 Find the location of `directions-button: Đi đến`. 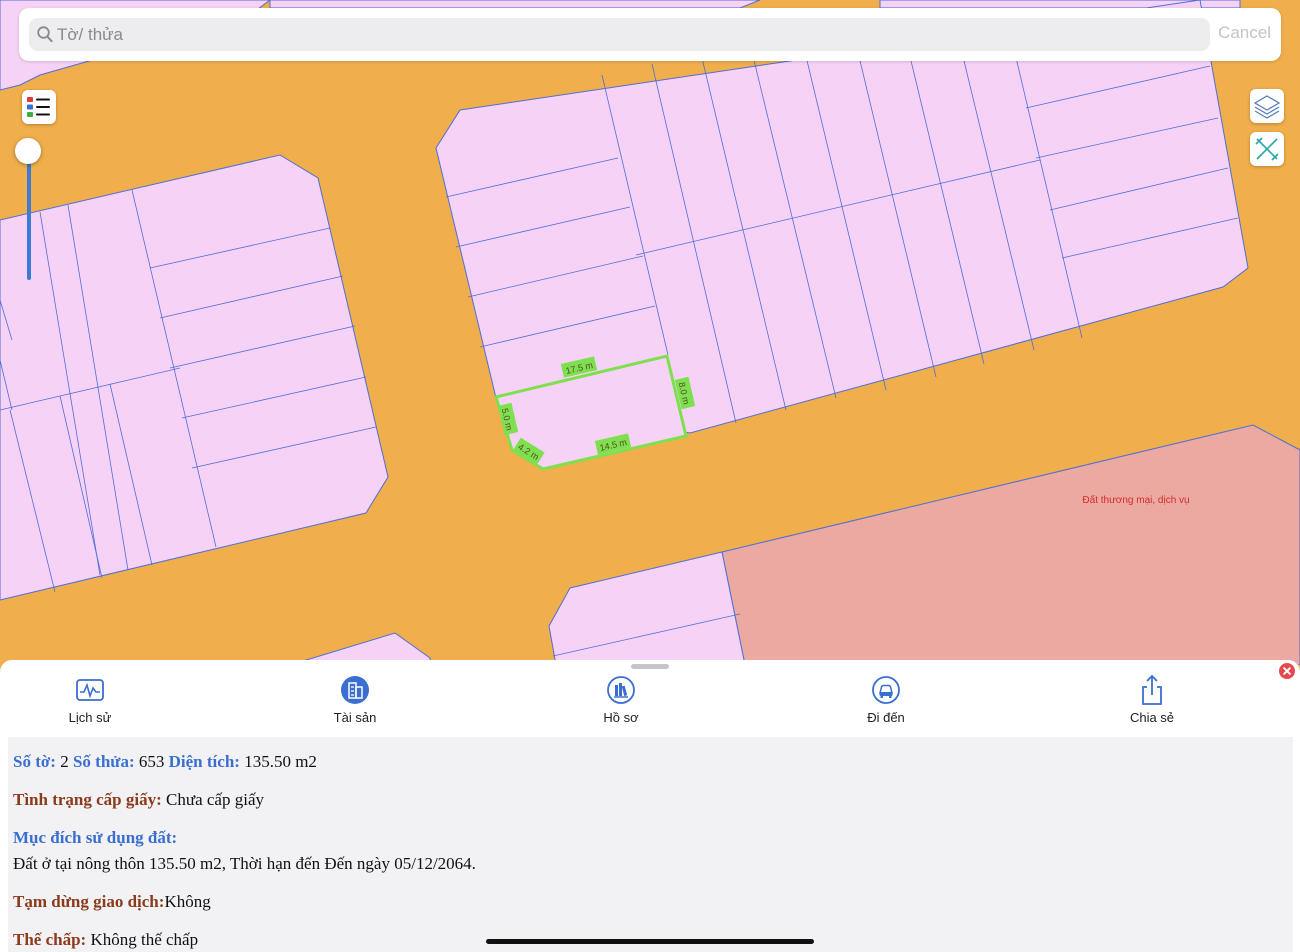

directions-button: Đi đến is located at coordinates (886, 699).